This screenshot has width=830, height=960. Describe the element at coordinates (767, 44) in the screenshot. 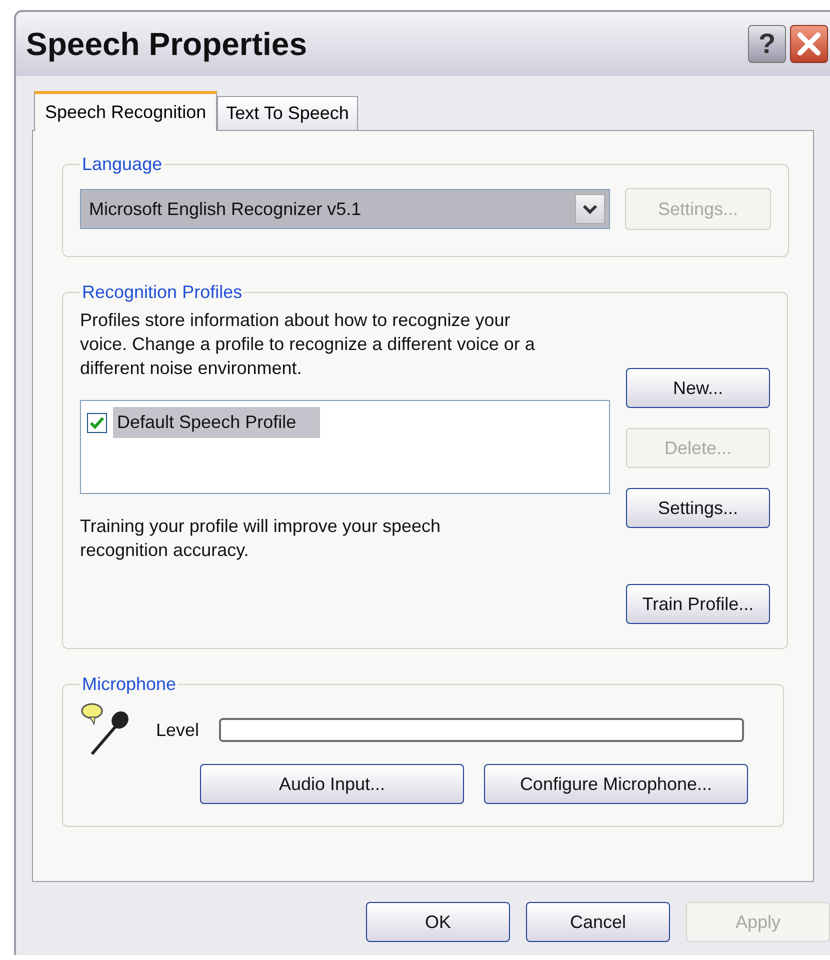

I see `help-button: ?` at that location.